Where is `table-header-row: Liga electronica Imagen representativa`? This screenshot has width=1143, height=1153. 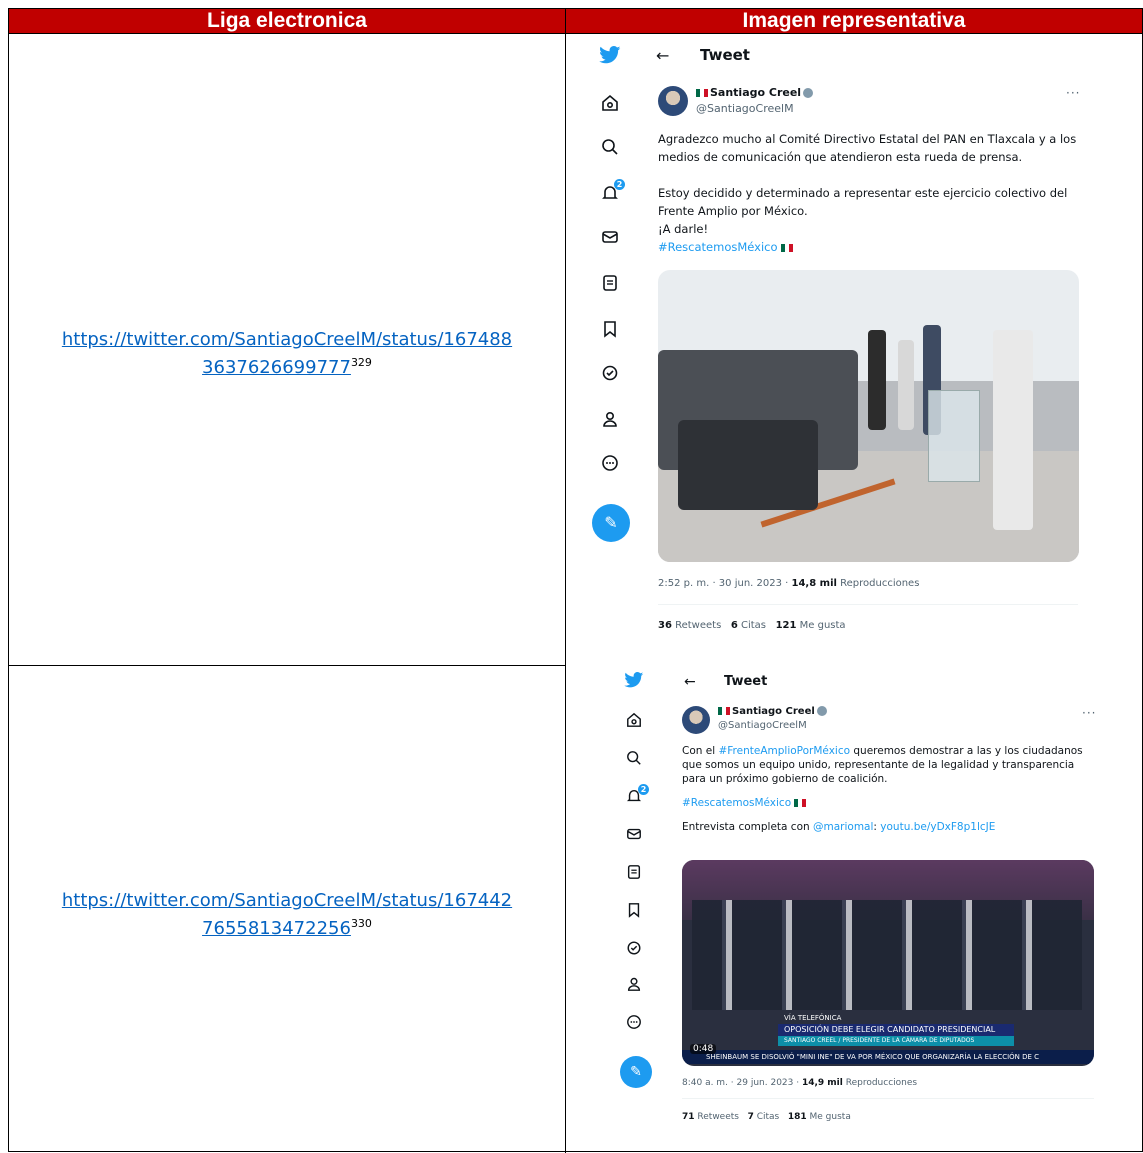
table-header-row: Liga electronica Imagen representativa is located at coordinates (575, 21).